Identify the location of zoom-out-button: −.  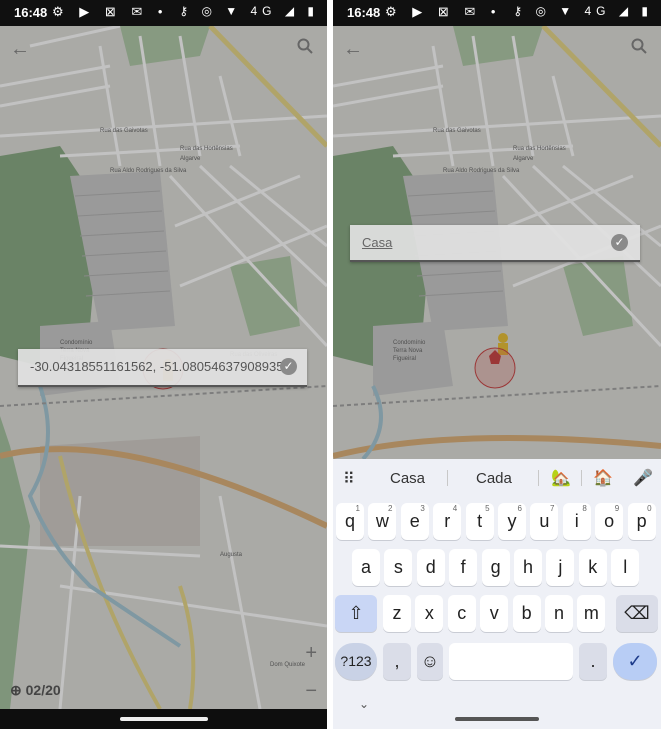
(311, 691).